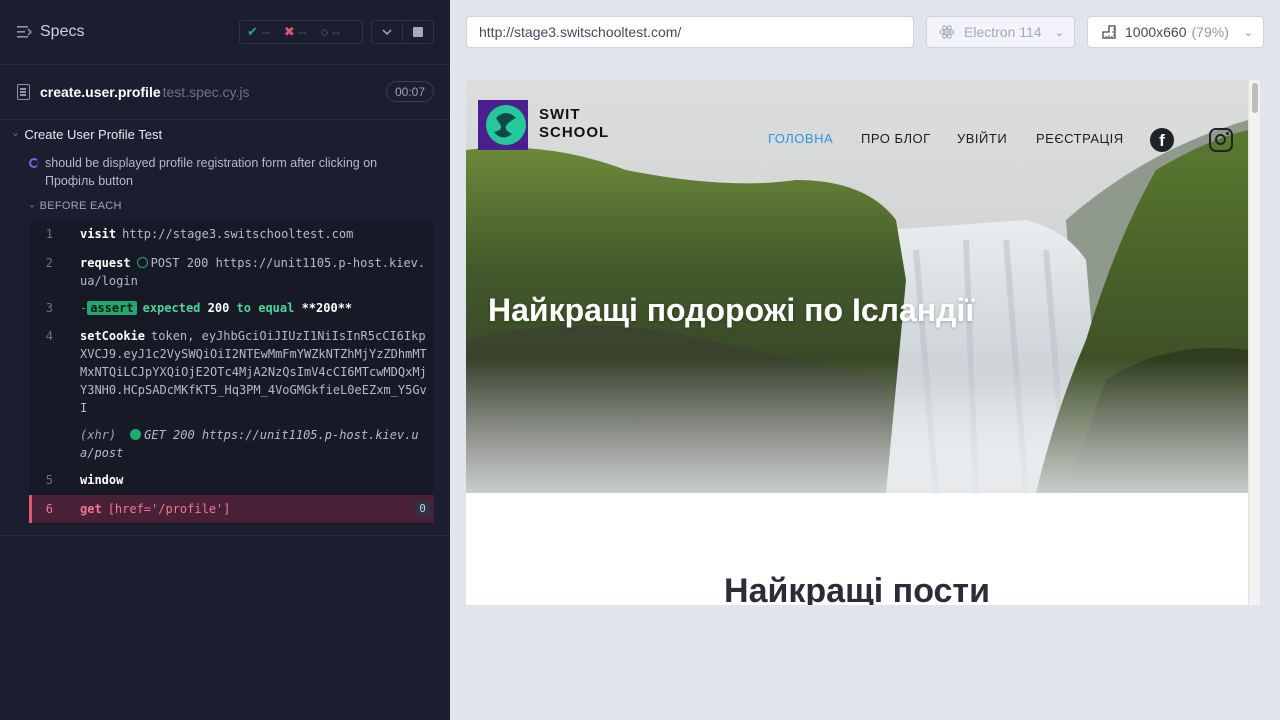  I want to click on command-body: window, so click(255, 480).